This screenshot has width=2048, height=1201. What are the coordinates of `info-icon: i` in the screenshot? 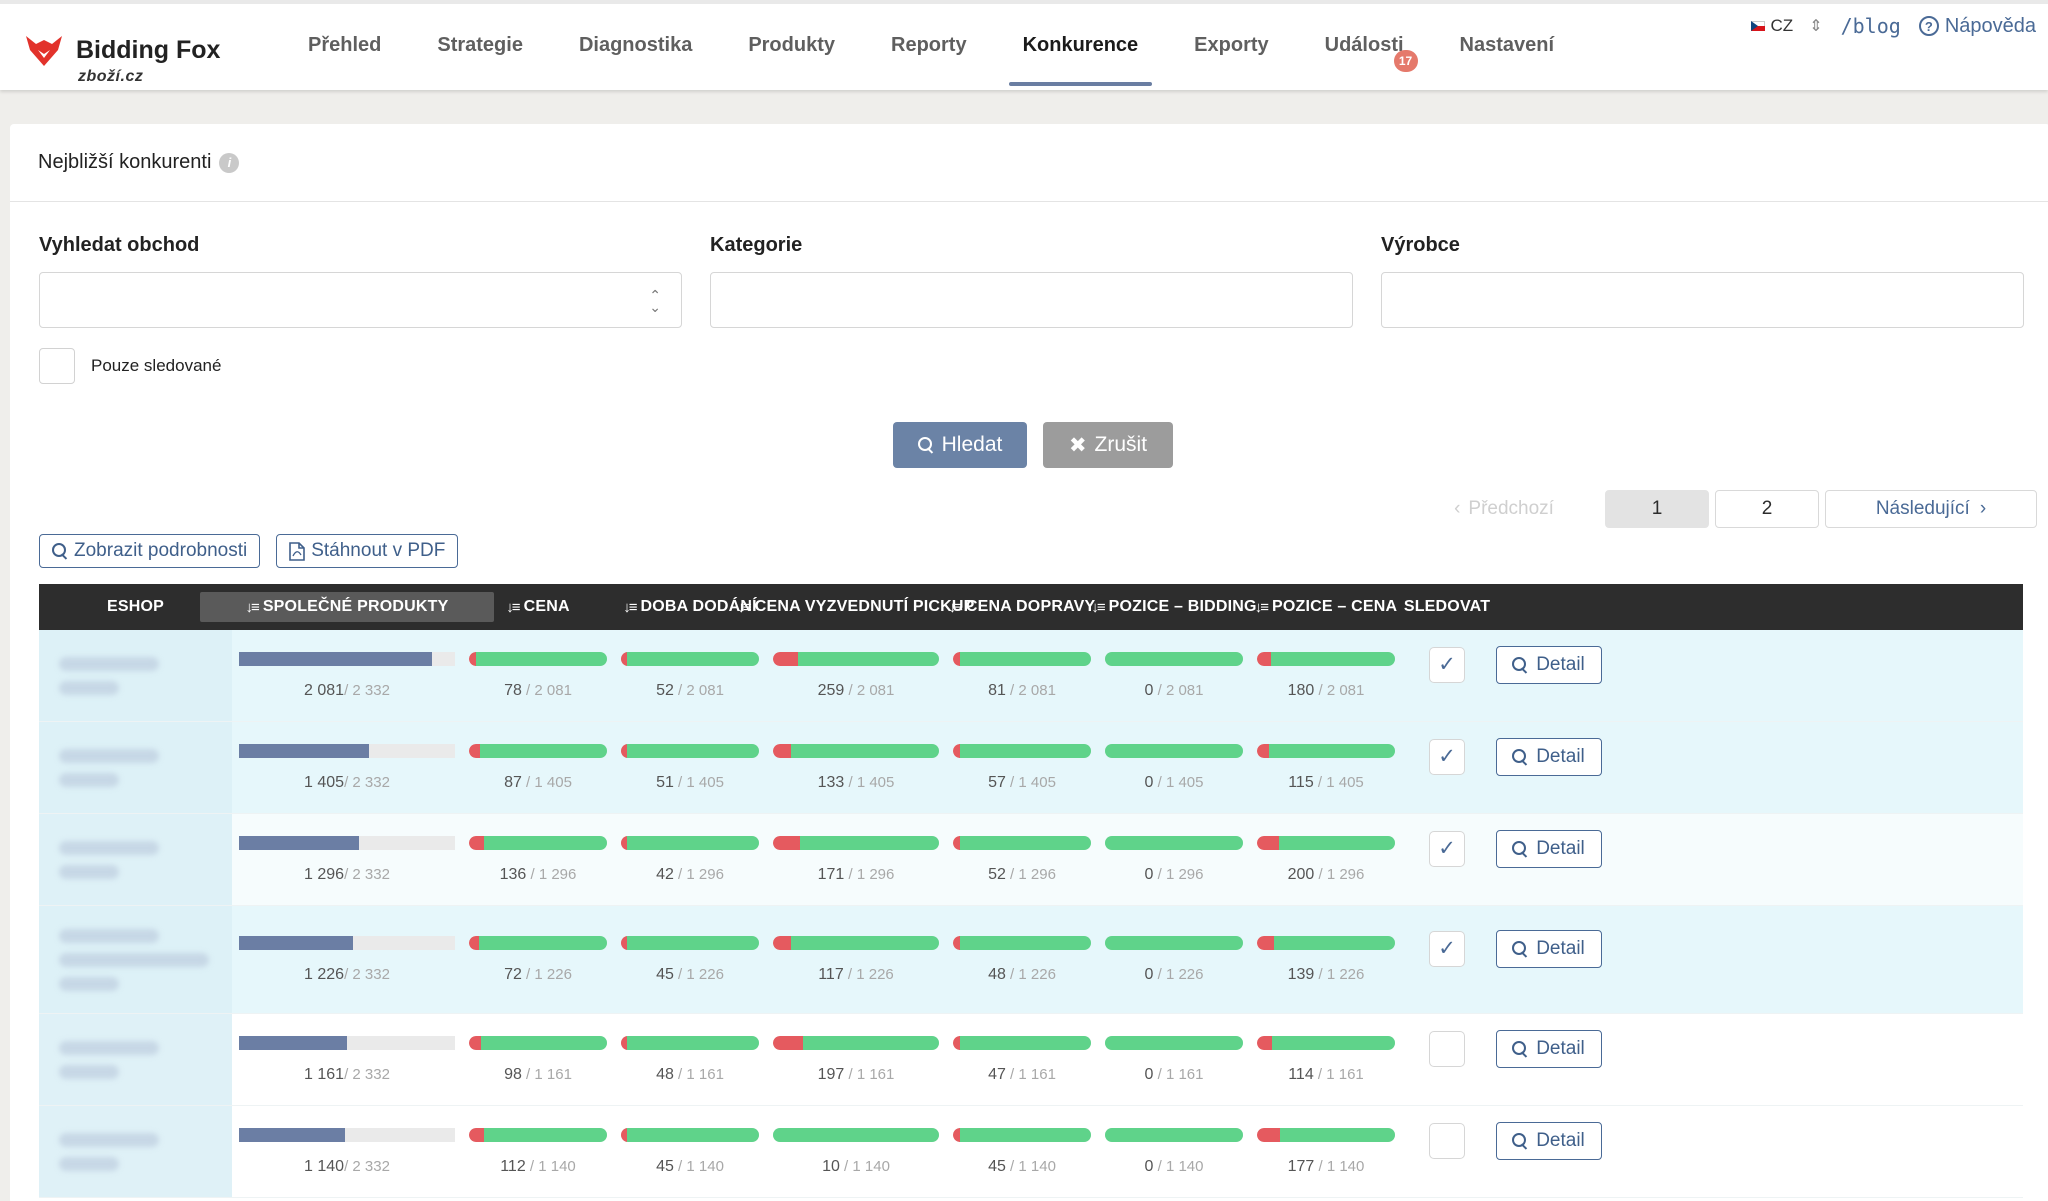 It's located at (229, 162).